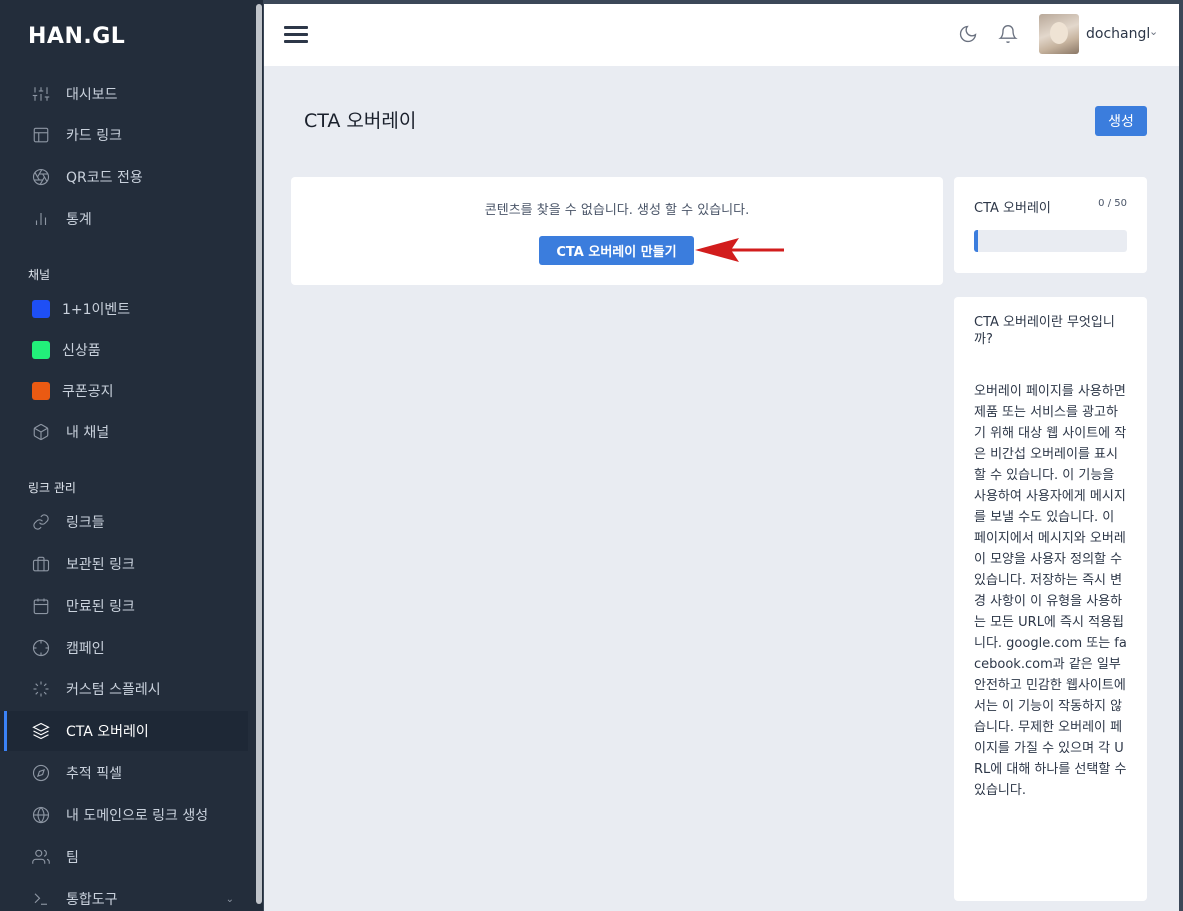  What do you see at coordinates (41, 689) in the screenshot?
I see `loader-icon` at bounding box center [41, 689].